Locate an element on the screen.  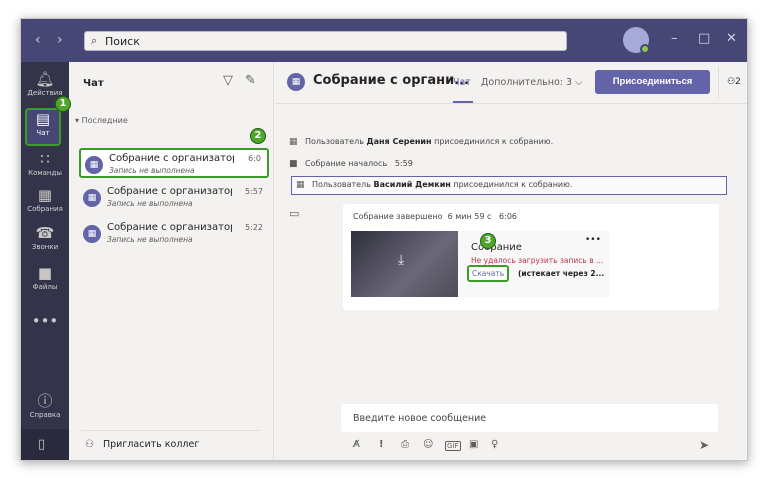
rail-item-activity: 🔔︎ Действия is located at coordinates (45, 83).